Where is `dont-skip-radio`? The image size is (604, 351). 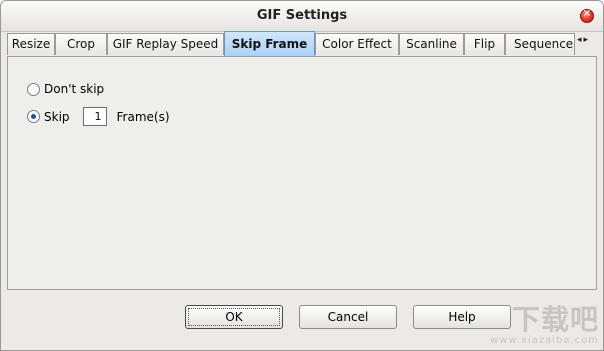
dont-skip-radio is located at coordinates (33, 89).